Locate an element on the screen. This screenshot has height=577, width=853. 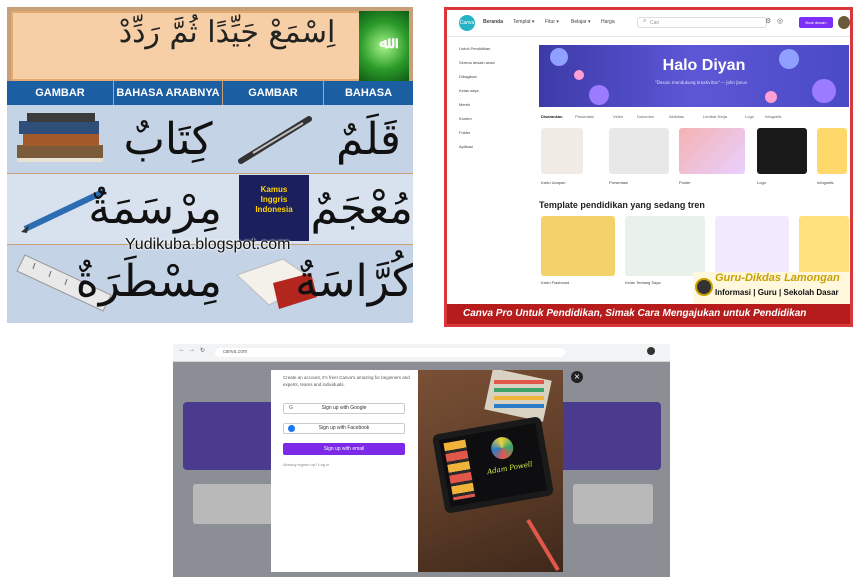
allah-logo-icon: ﷲ is located at coordinates (384, 46).